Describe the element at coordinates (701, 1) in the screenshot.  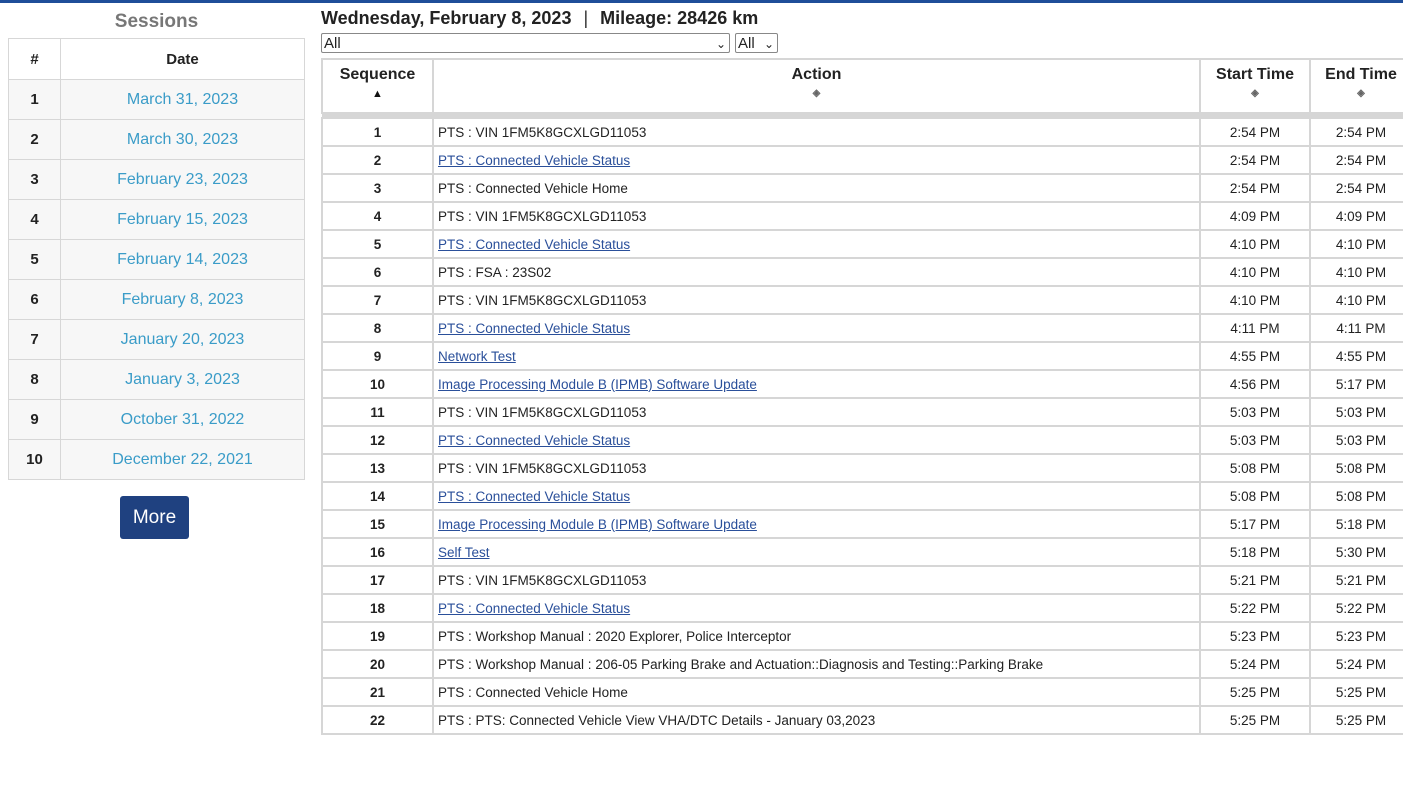
I see `top-accent-bar` at that location.